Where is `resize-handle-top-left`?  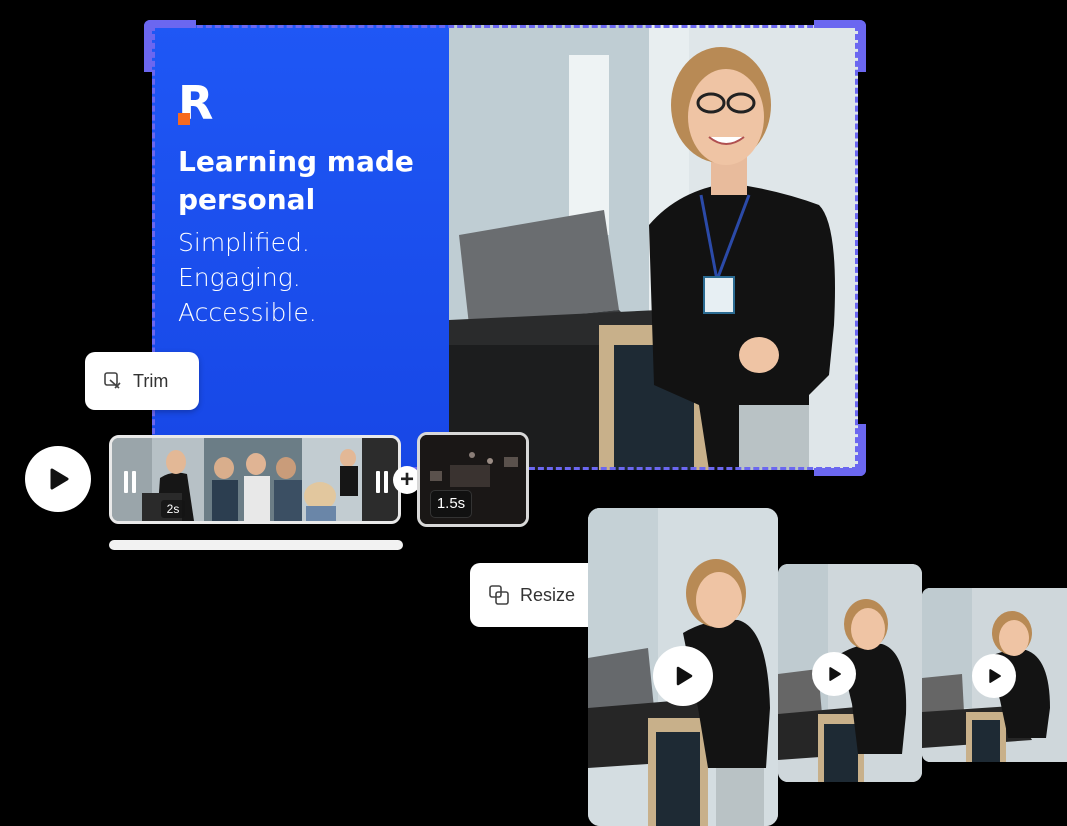
resize-handle-top-left is located at coordinates (170, 46).